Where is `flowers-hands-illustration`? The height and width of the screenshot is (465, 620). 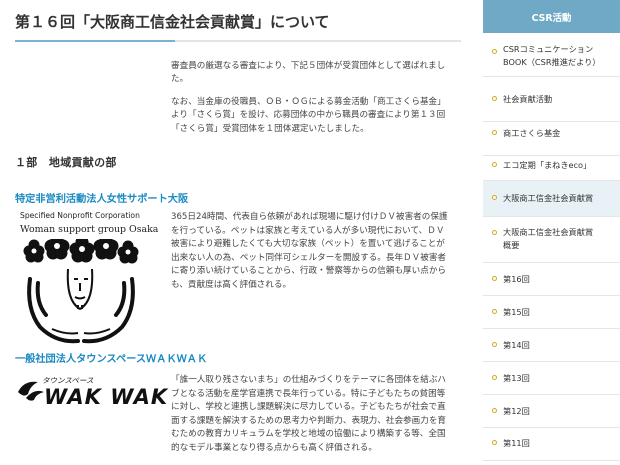 flowers-hands-illustration is located at coordinates (81, 291).